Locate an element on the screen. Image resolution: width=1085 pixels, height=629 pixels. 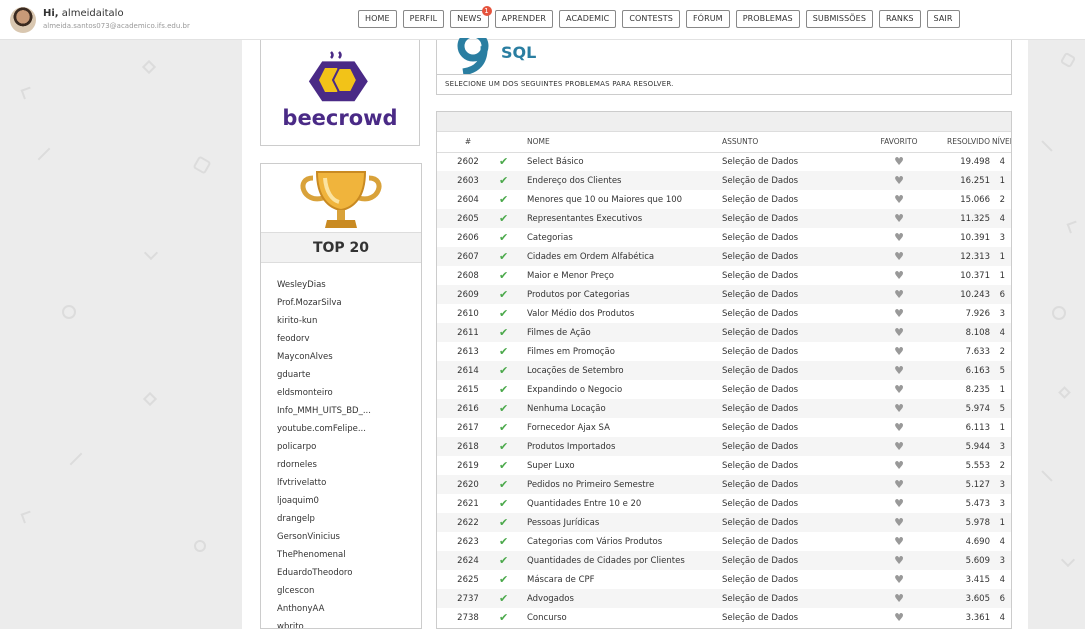
table-row: 2738 ✔ Concurso Seleção de Dados ♥ 3.361 4 is located at coordinates (724, 617).